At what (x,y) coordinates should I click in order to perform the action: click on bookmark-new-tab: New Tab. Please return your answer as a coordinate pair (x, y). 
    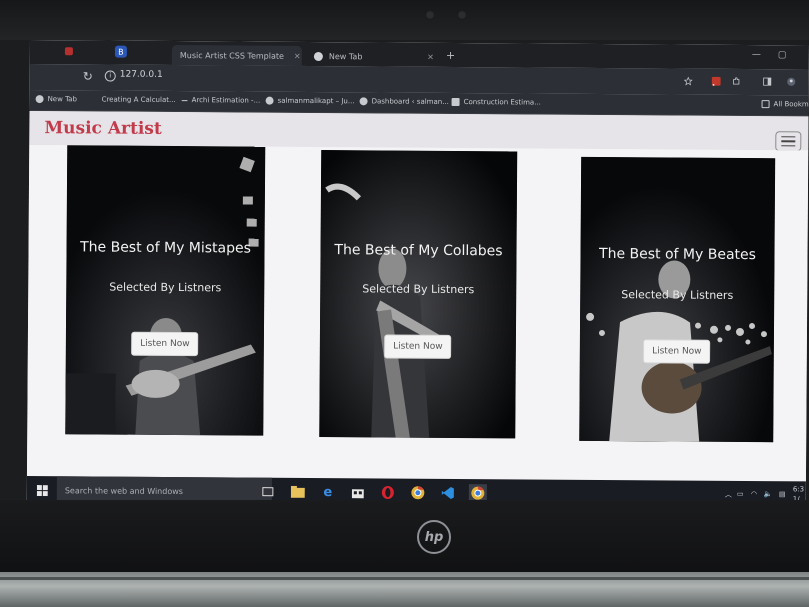
    Looking at the image, I should click on (56, 99).